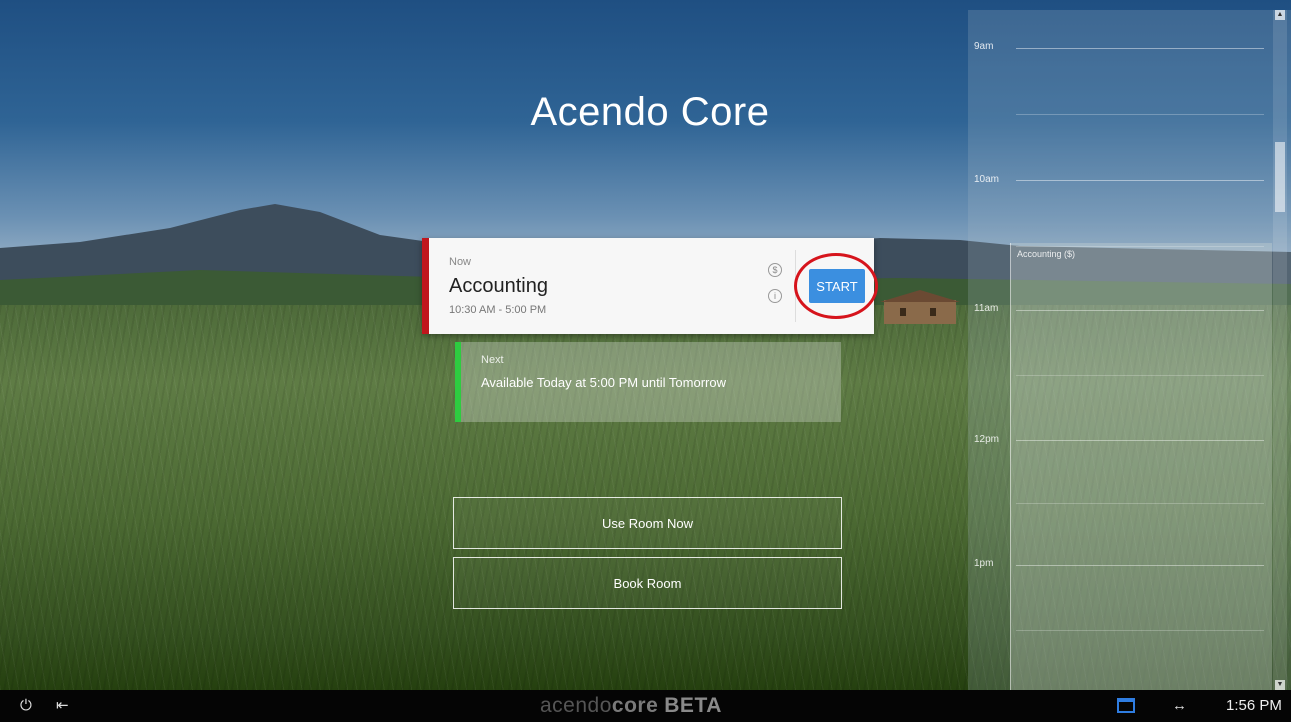  I want to click on start-button-highlight-circle, so click(836, 286).